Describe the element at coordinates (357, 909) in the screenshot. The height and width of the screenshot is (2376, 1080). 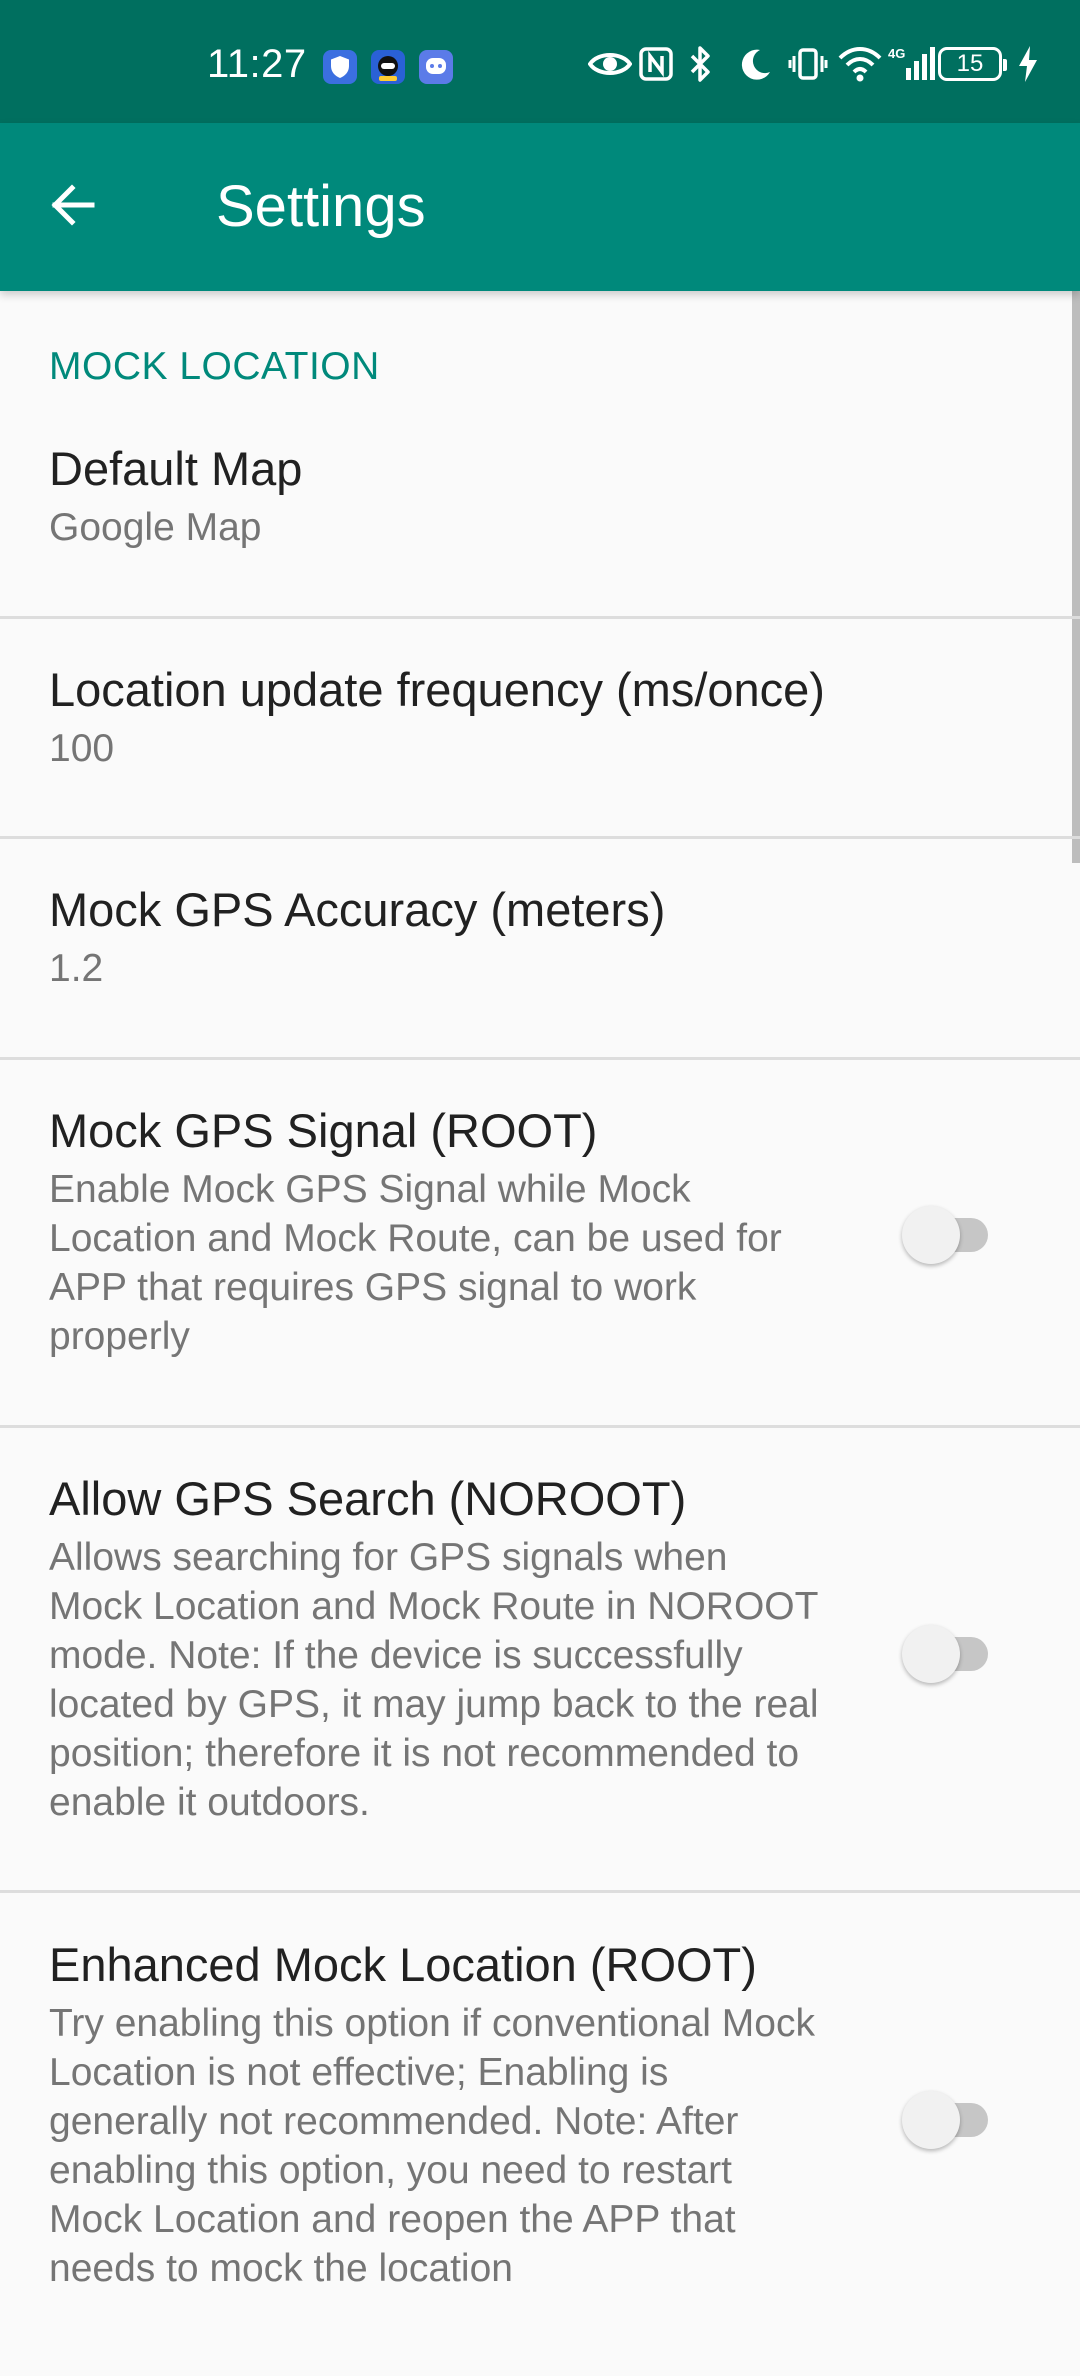
I see `pref-title: Mock GPS Accuracy (meters)` at that location.